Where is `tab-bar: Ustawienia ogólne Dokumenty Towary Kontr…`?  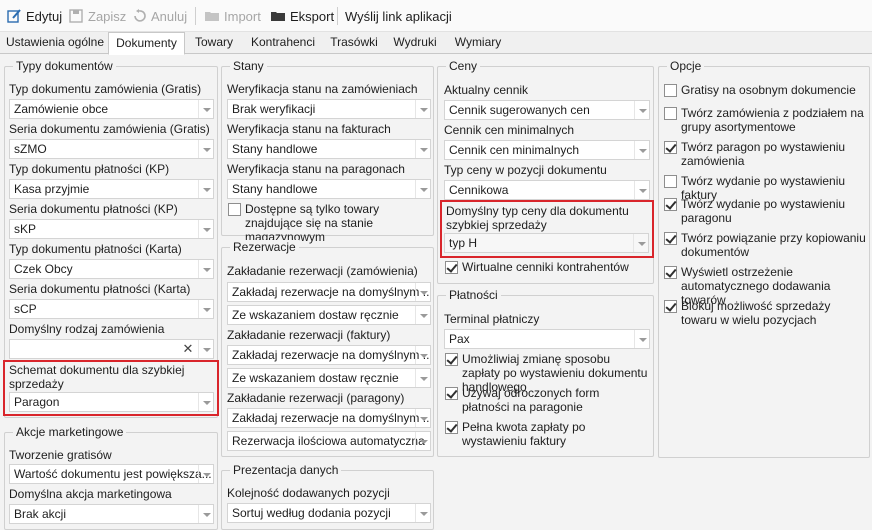 tab-bar: Ustawienia ogólne Dokumenty Towary Kontr… is located at coordinates (436, 43).